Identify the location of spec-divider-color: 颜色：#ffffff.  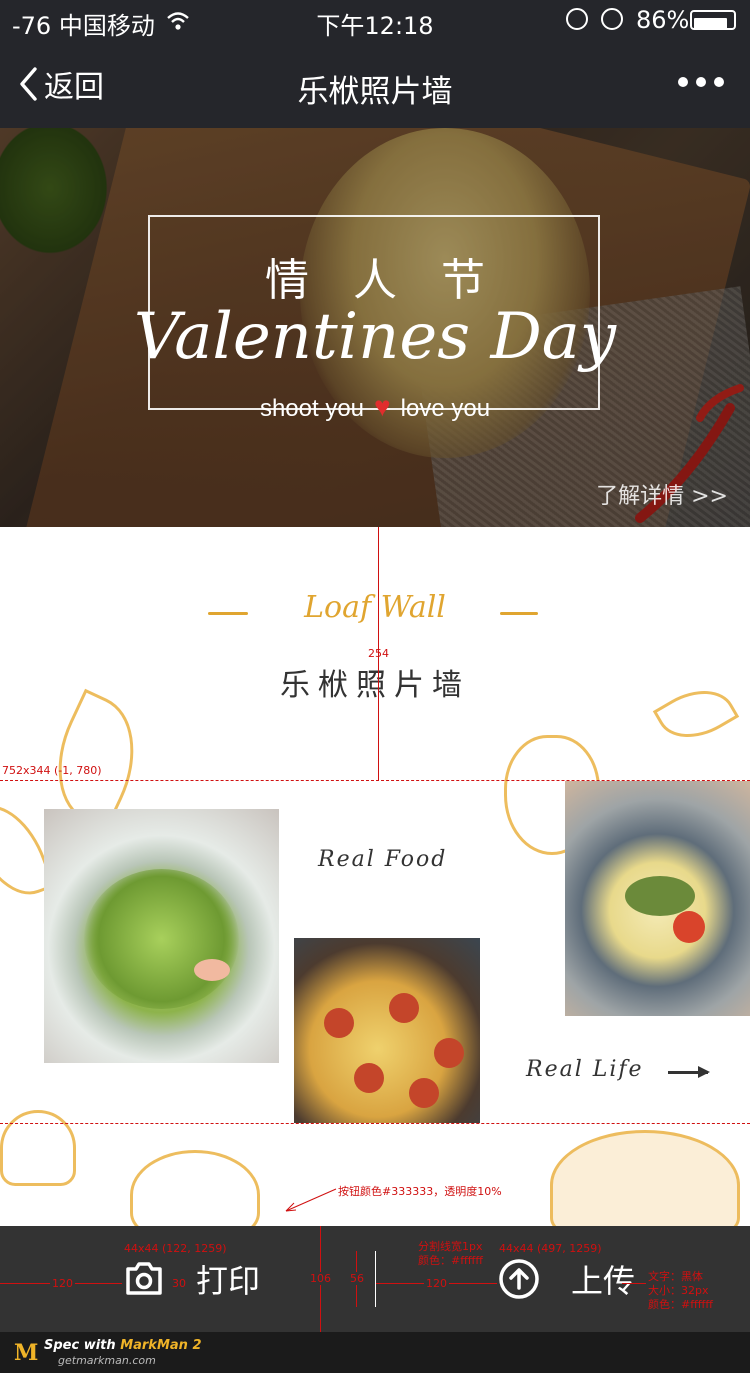
(450, 1260).